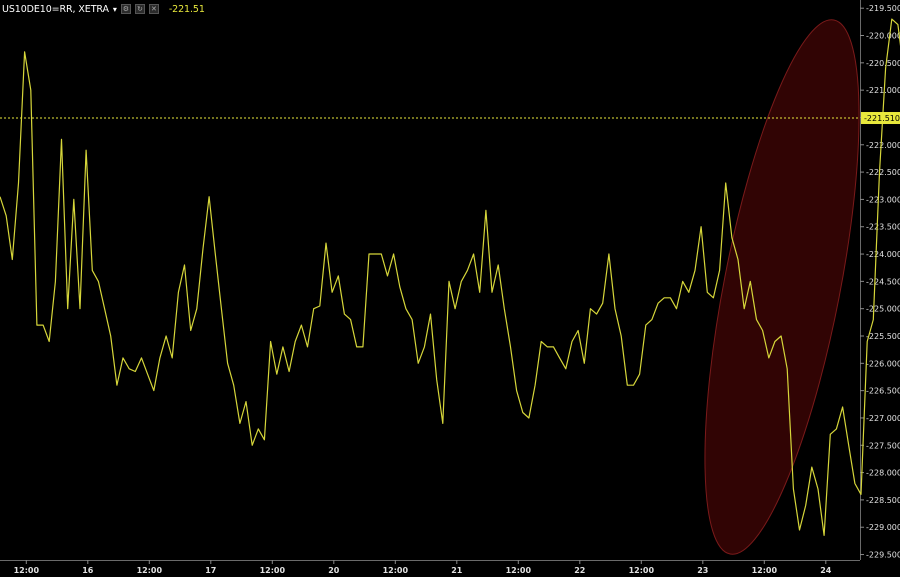  What do you see at coordinates (210, 570) in the screenshot?
I see `x-tick-label: 17` at bounding box center [210, 570].